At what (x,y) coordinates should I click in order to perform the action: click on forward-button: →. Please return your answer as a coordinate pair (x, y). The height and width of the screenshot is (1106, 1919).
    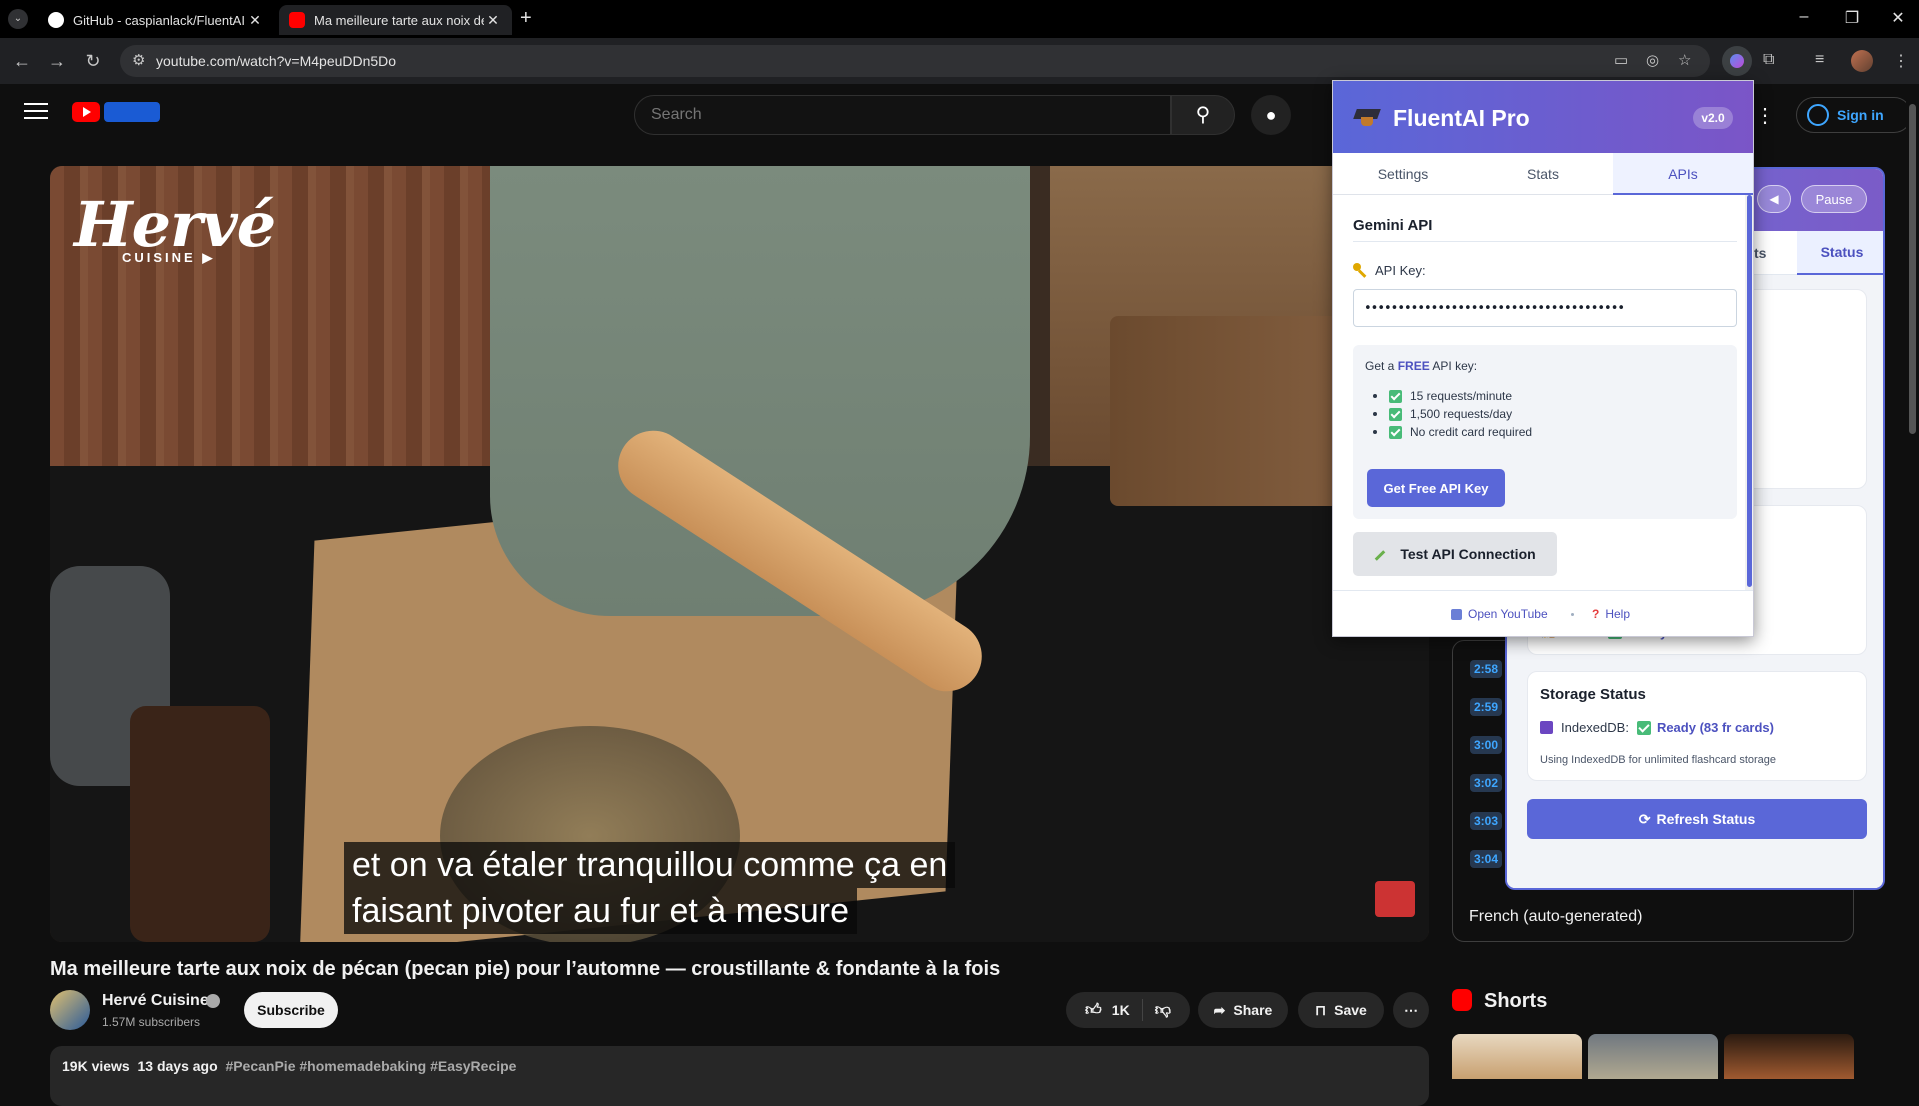
    Looking at the image, I should click on (57, 61).